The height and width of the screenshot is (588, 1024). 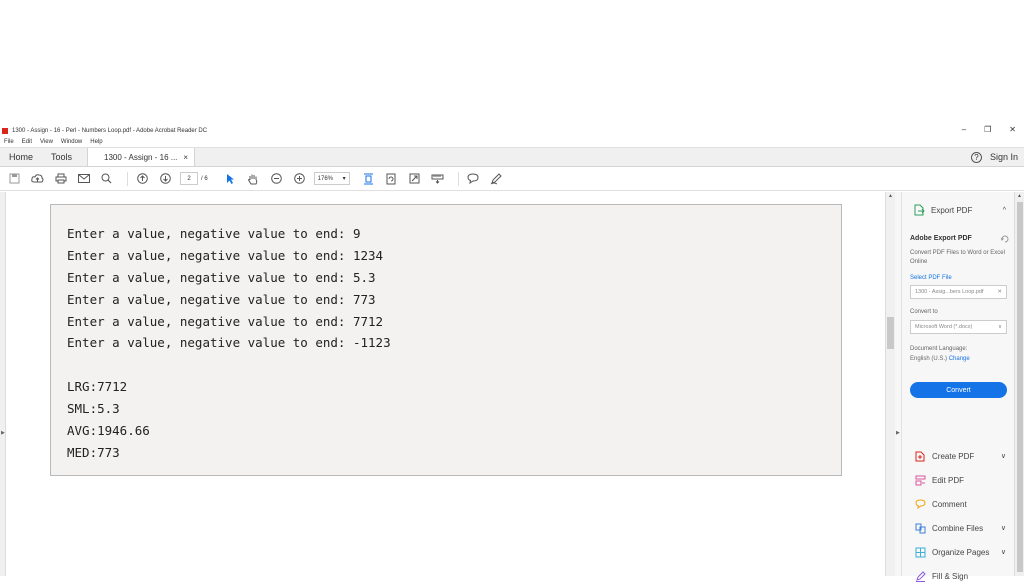 I want to click on close-window-button: ✕, so click(x=1012, y=129).